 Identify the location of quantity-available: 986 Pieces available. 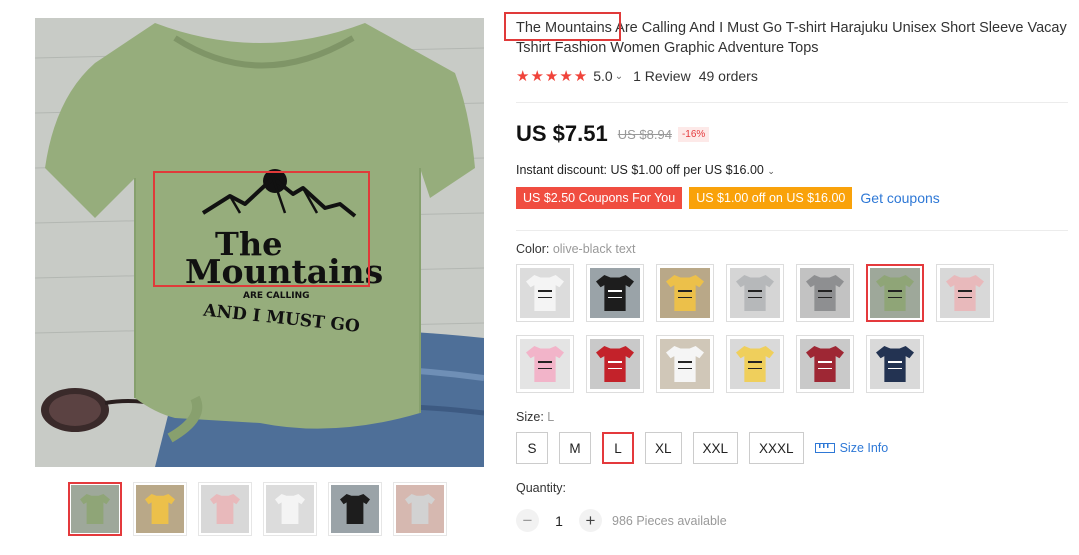
(669, 520).